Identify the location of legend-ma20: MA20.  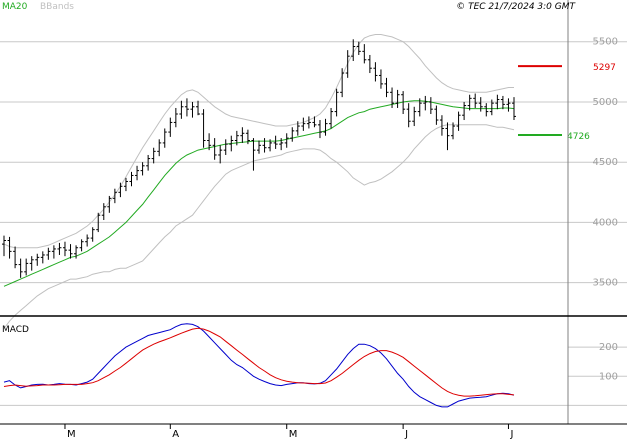
(15, 7).